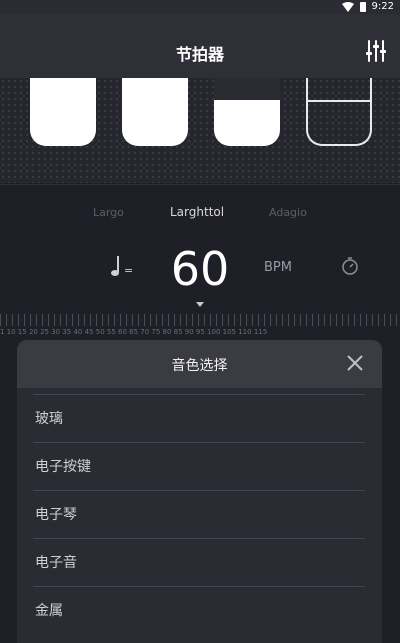  I want to click on sound-option-electronic-tone: 电子音, so click(199, 561).